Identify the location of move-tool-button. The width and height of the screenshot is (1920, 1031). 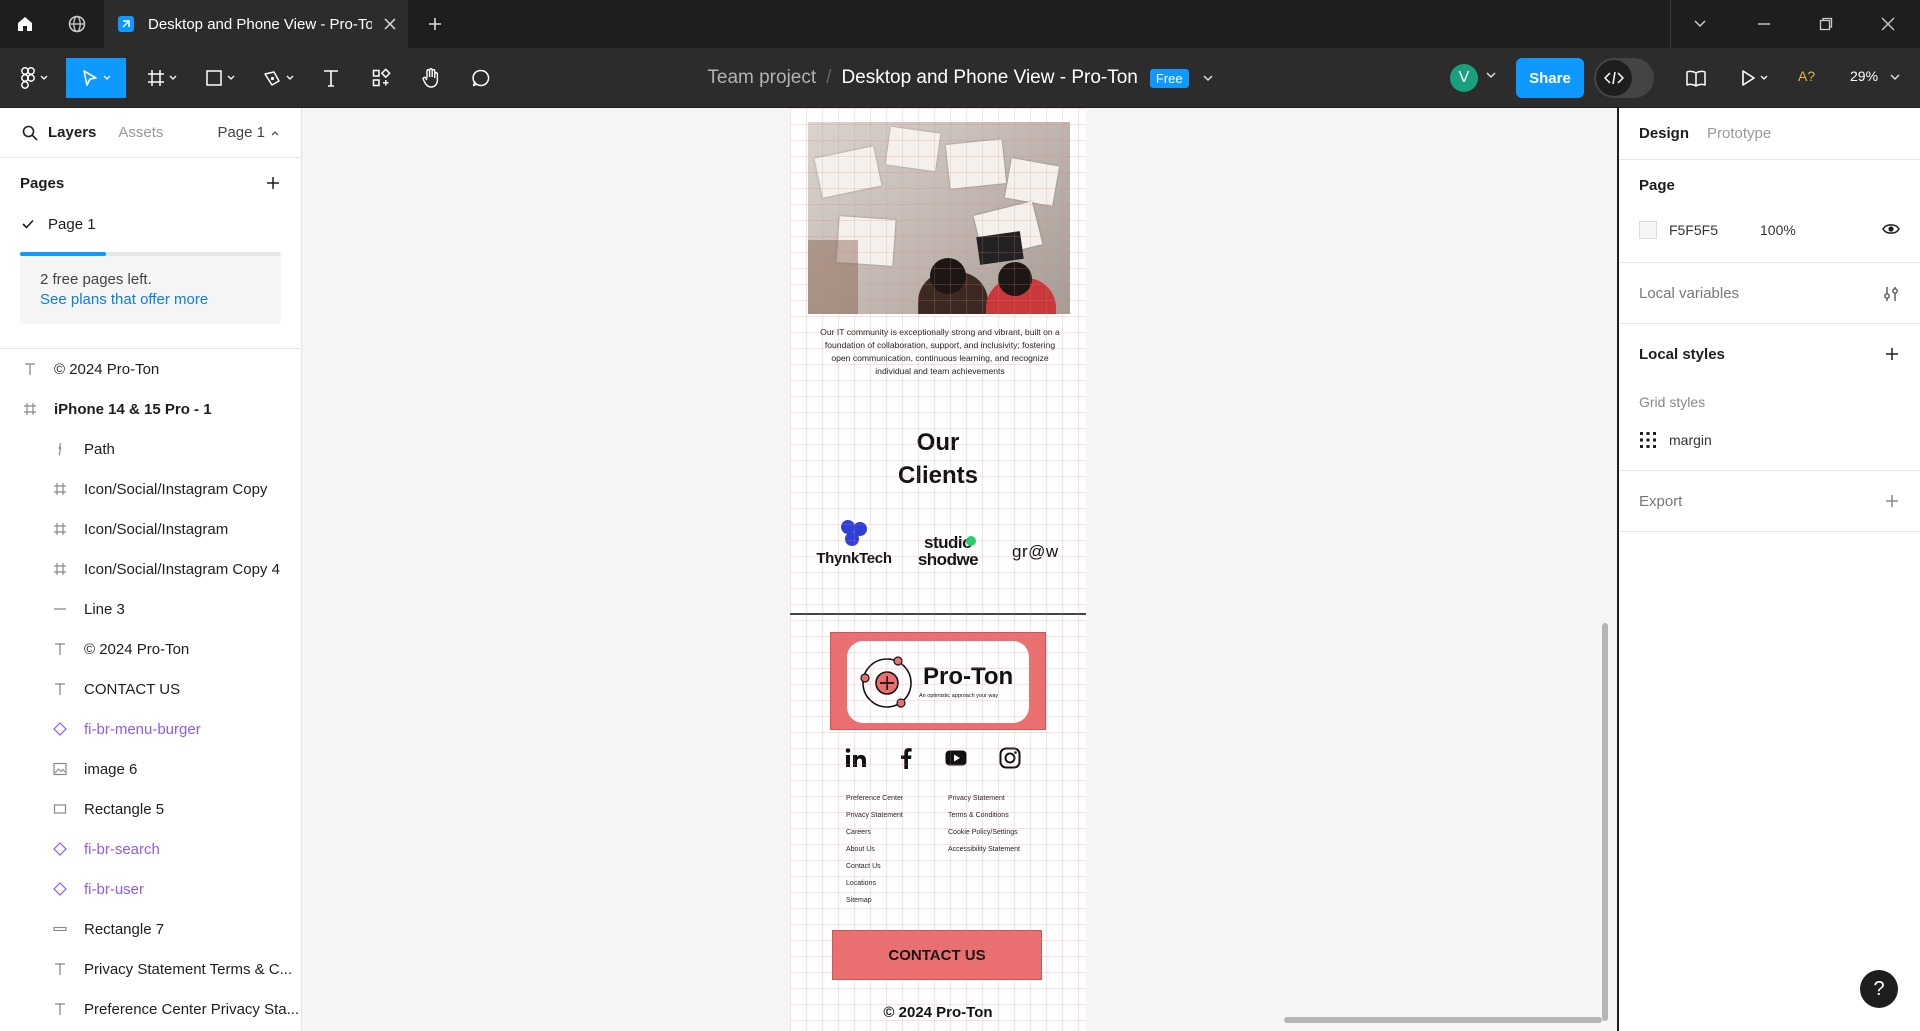
(96, 78).